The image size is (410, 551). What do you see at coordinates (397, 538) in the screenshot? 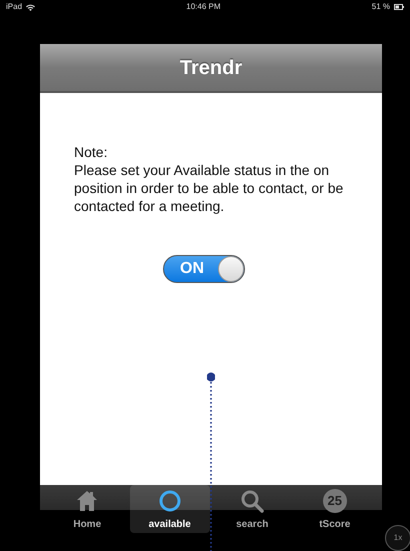
I see `zoom-button: 1x` at bounding box center [397, 538].